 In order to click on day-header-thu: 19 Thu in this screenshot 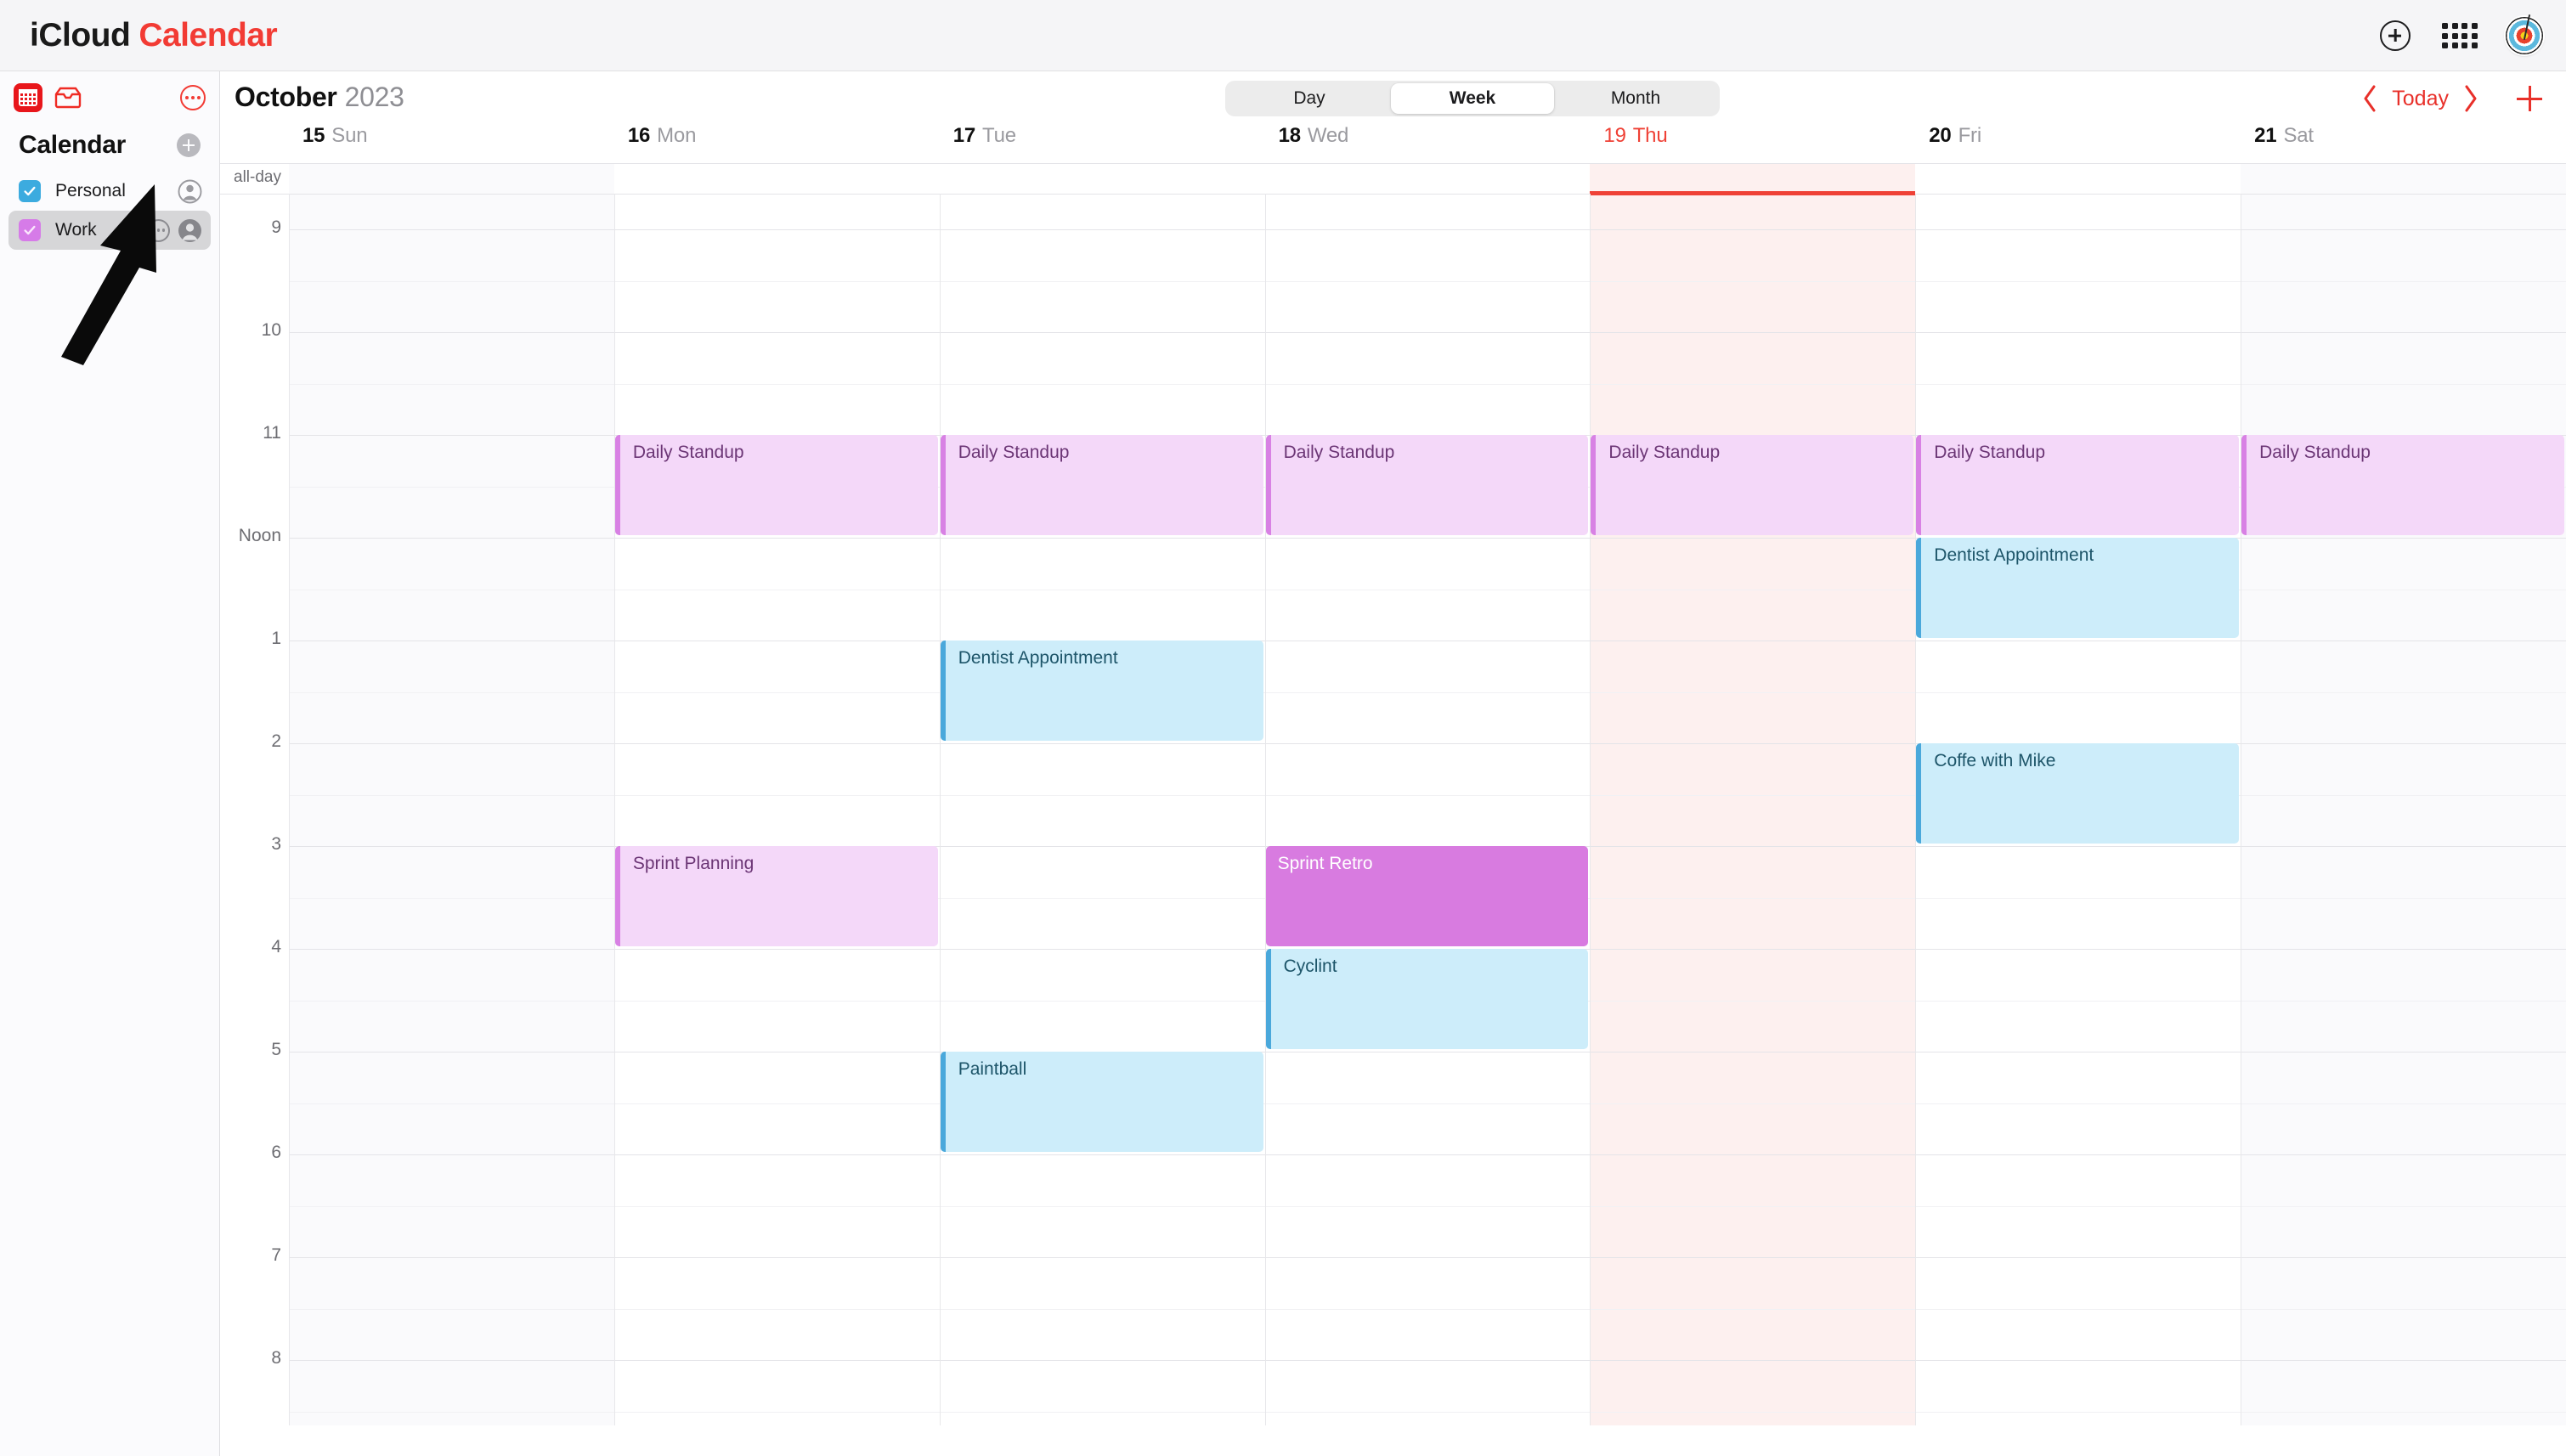, I will do `click(1635, 143)`.